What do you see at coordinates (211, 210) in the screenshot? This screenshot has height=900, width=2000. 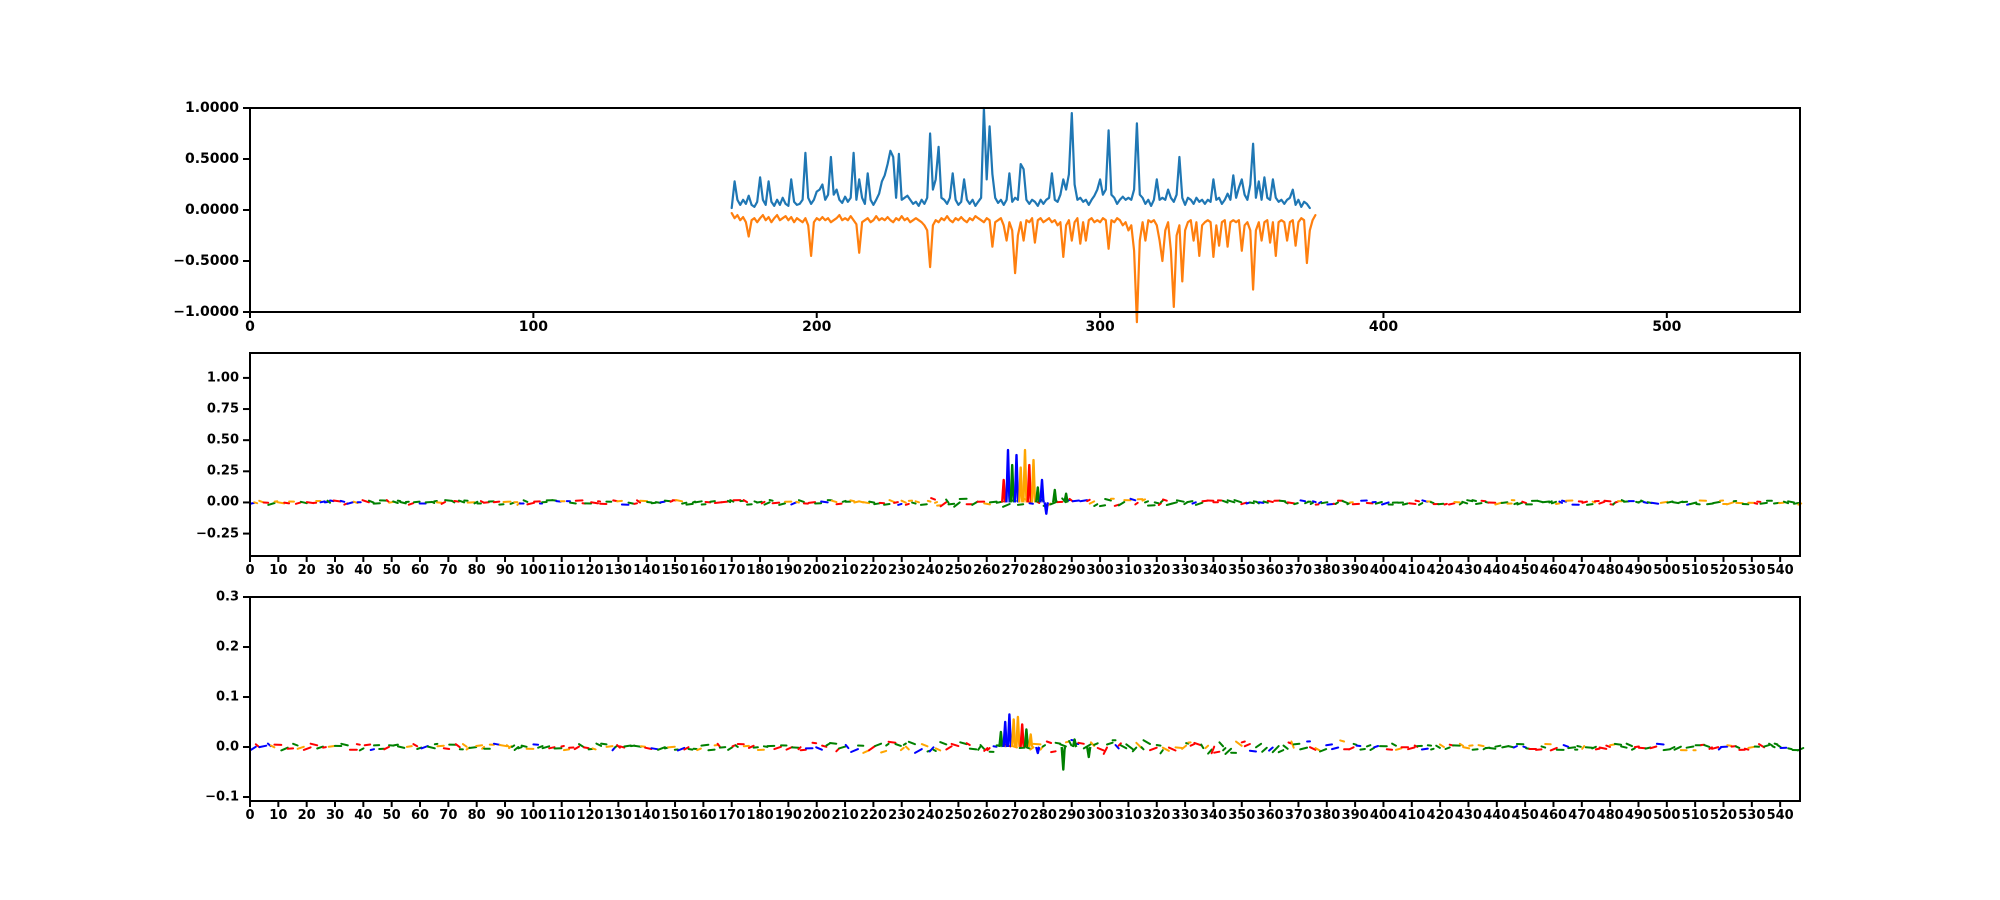 I see `y-tick-label: 0.0000` at bounding box center [211, 210].